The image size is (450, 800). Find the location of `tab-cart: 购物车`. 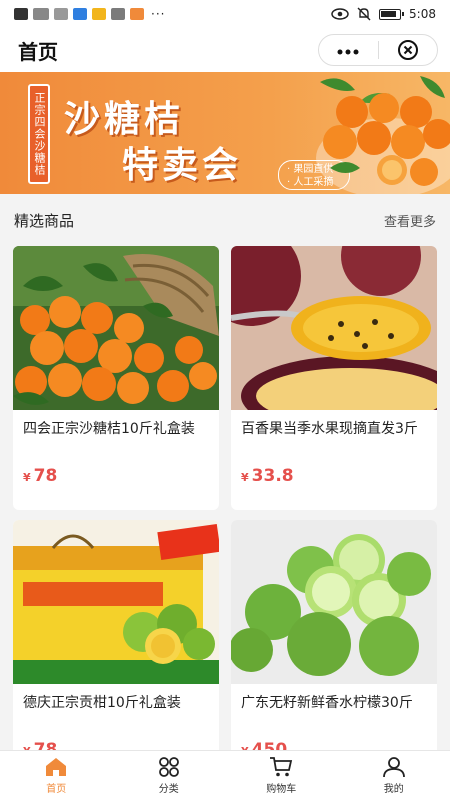

tab-cart: 购物车 is located at coordinates (281, 775).